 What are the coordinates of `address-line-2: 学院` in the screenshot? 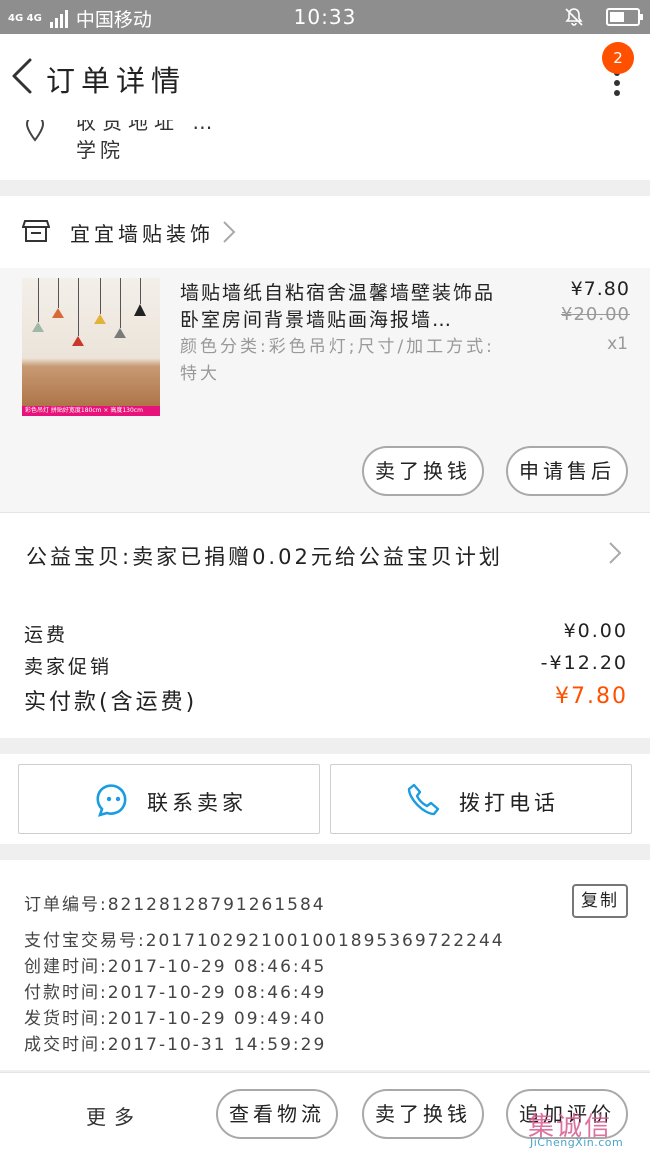 It's located at (100, 150).